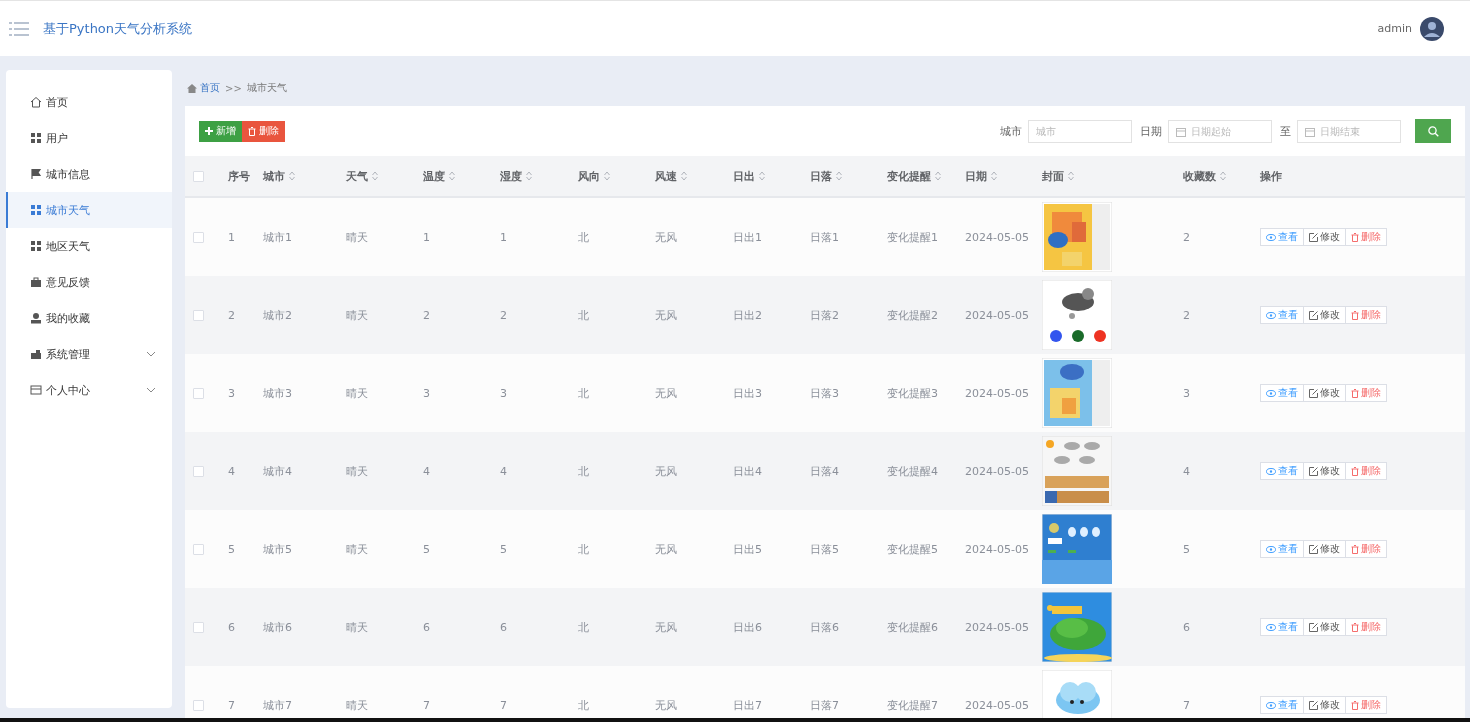 The height and width of the screenshot is (722, 1470). What do you see at coordinates (1011, 131) in the screenshot?
I see `field-label: 城市` at bounding box center [1011, 131].